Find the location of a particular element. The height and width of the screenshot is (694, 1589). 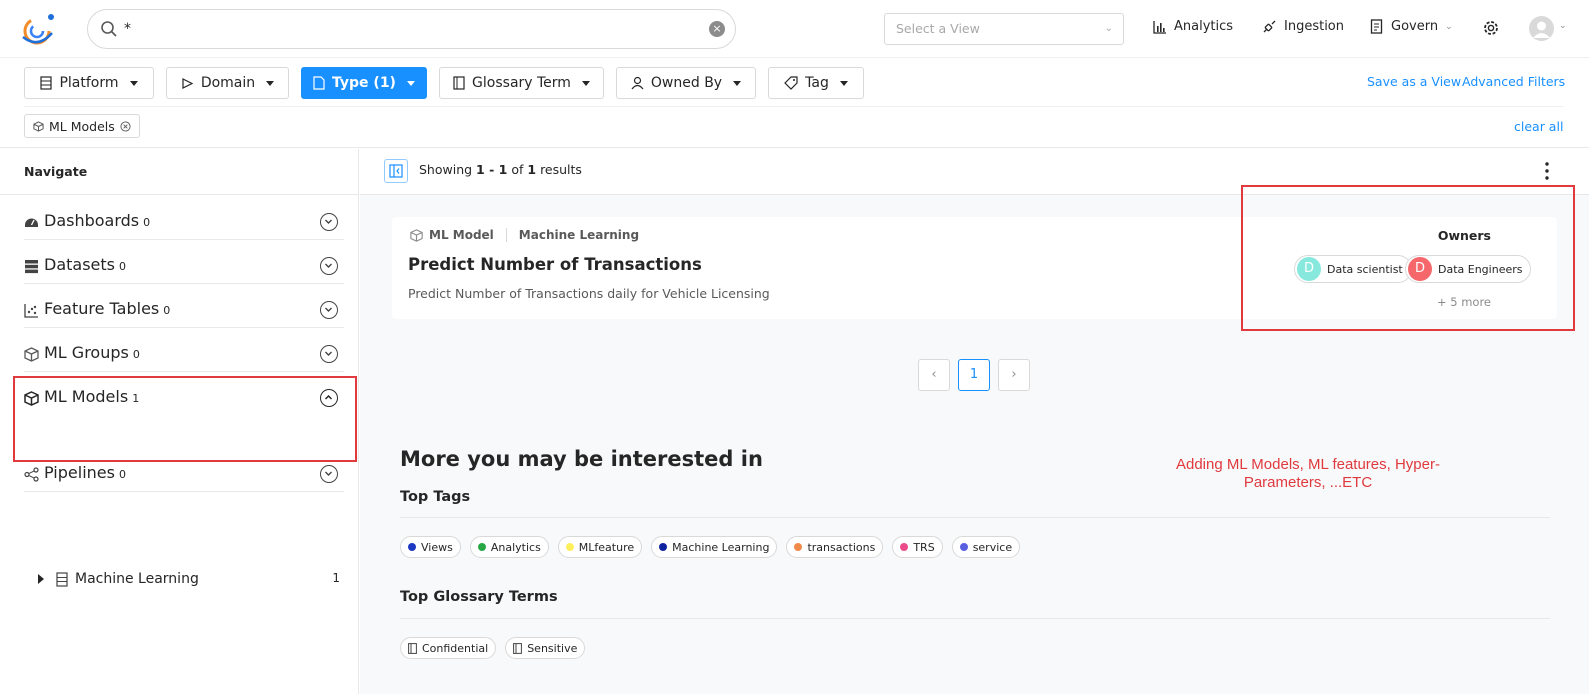

sidebar-item-ml-groups: ML Groups 0 is located at coordinates (184, 355).